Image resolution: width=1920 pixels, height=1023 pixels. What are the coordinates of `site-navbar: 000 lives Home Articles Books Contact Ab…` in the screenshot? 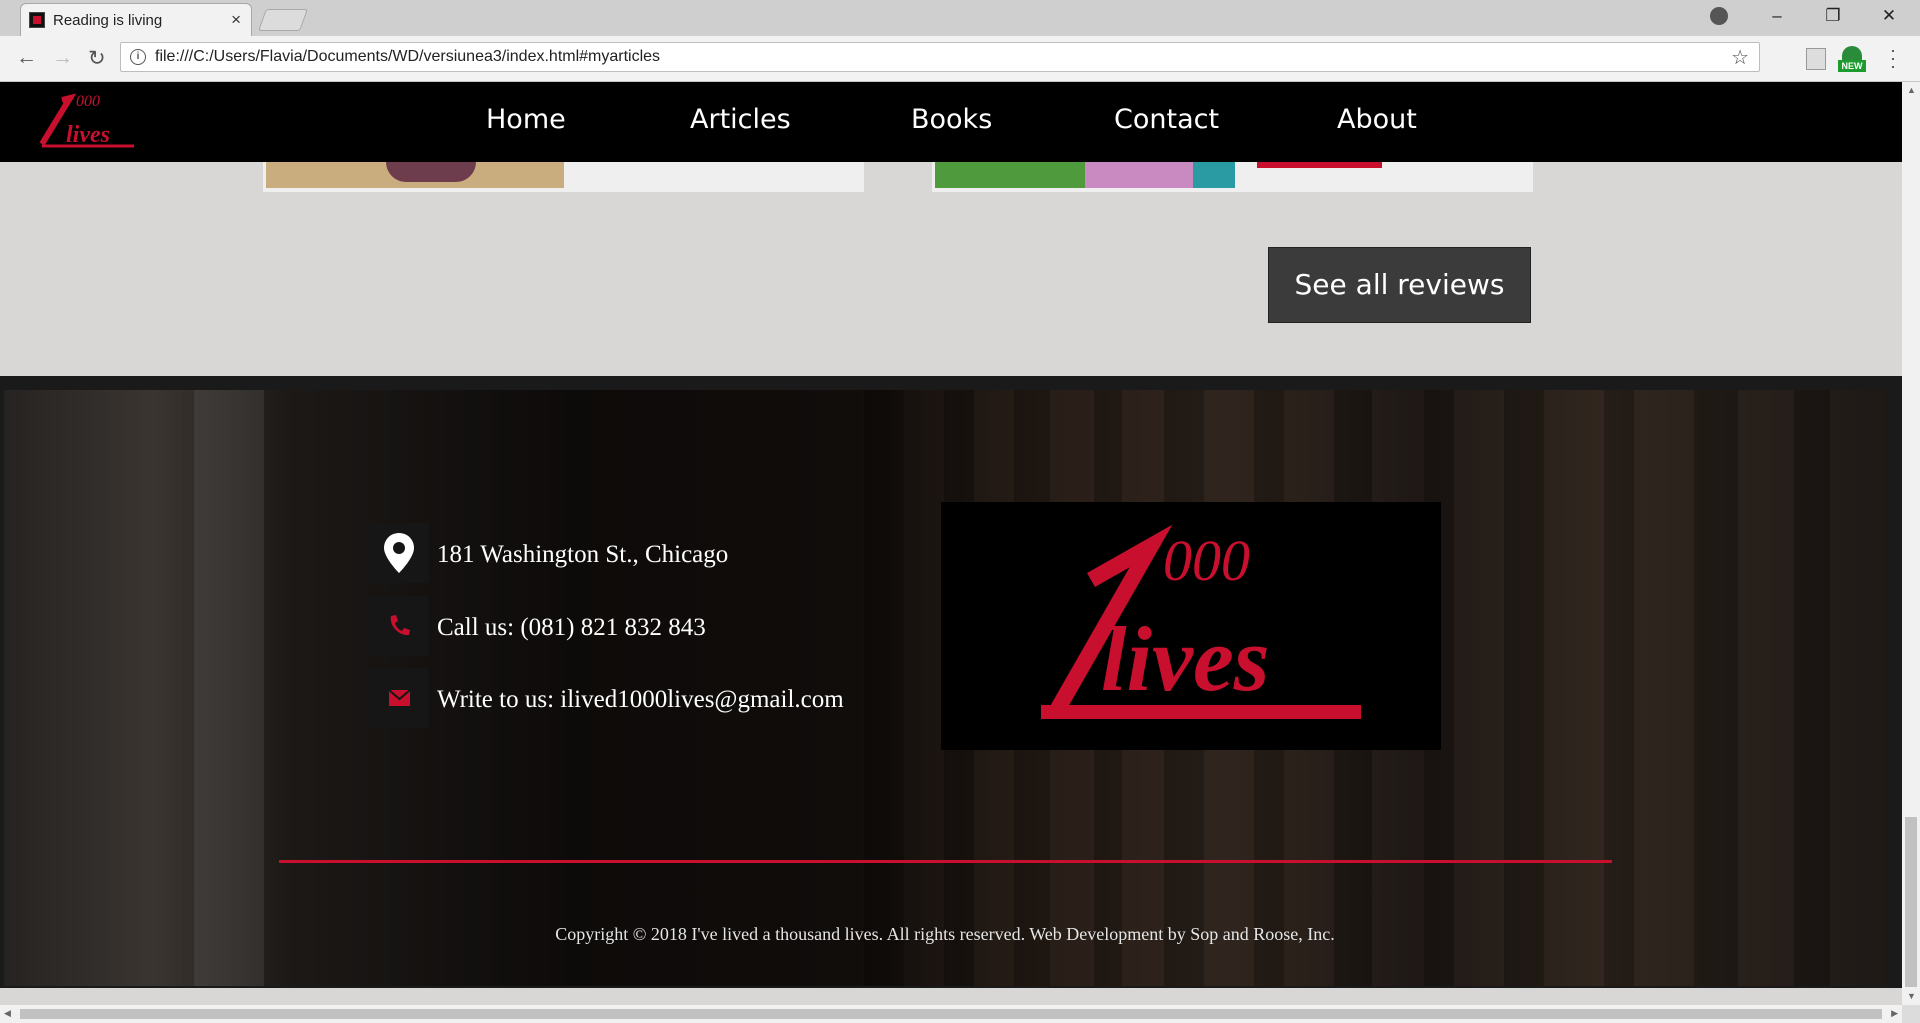 It's located at (951, 122).